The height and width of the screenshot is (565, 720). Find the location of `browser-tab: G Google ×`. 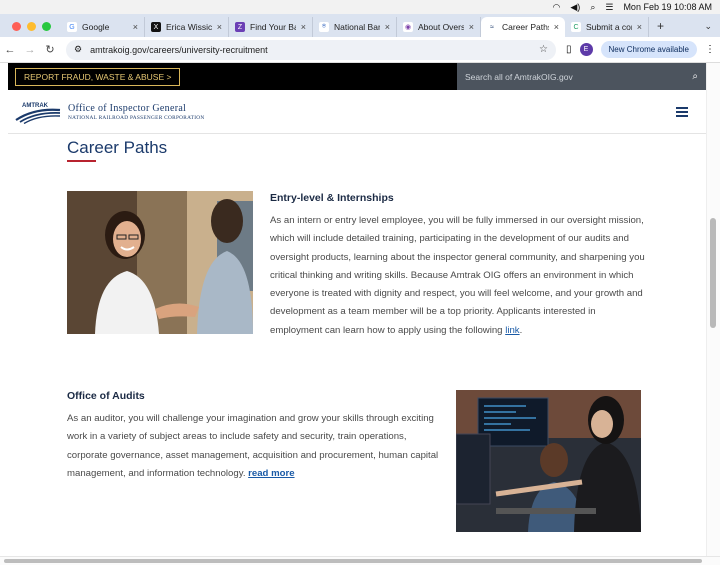

browser-tab: G Google × is located at coordinates (103, 27).